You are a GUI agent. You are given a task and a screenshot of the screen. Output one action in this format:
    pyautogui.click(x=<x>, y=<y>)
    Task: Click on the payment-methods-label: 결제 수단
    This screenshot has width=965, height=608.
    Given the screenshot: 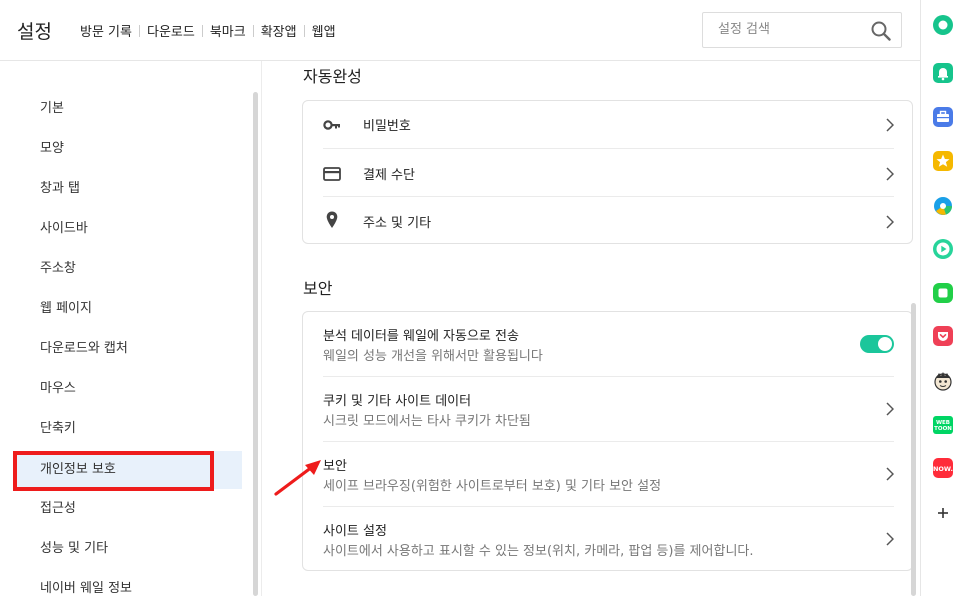 What is the action you would take?
    pyautogui.click(x=389, y=175)
    